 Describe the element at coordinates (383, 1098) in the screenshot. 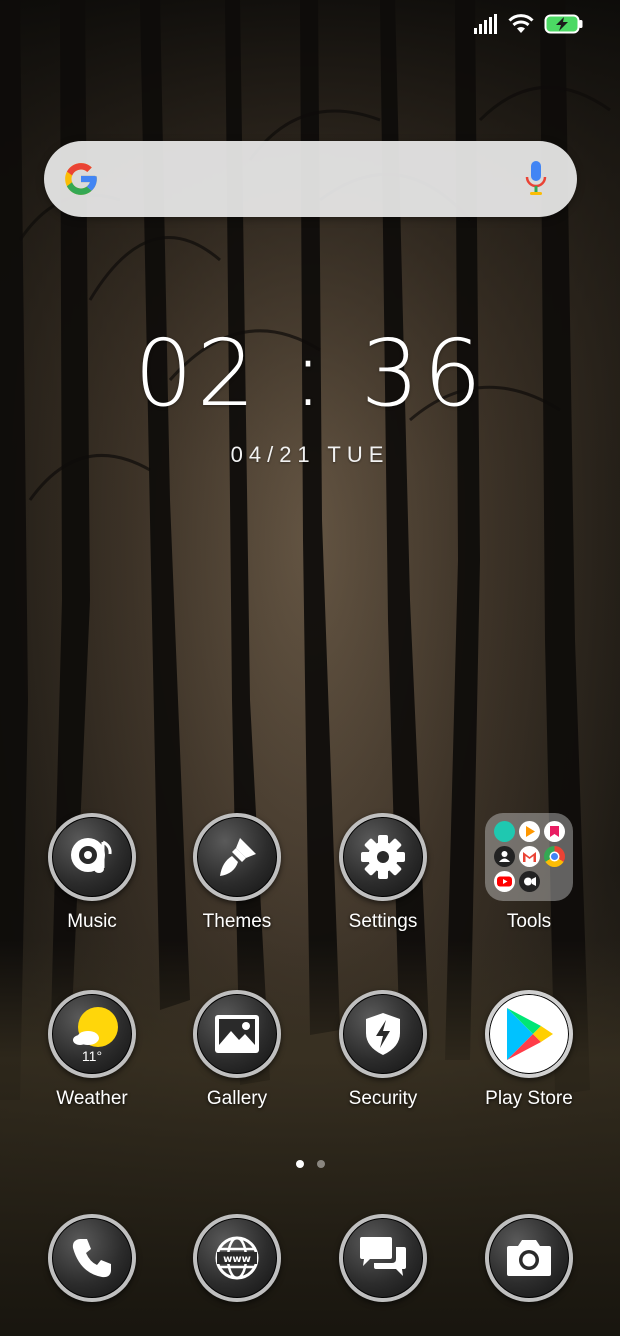

I see `app-label: Security` at that location.